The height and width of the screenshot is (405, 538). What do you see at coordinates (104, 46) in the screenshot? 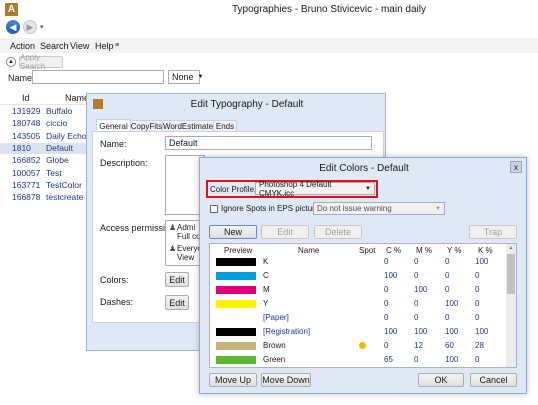
I see `menu-help: Help` at bounding box center [104, 46].